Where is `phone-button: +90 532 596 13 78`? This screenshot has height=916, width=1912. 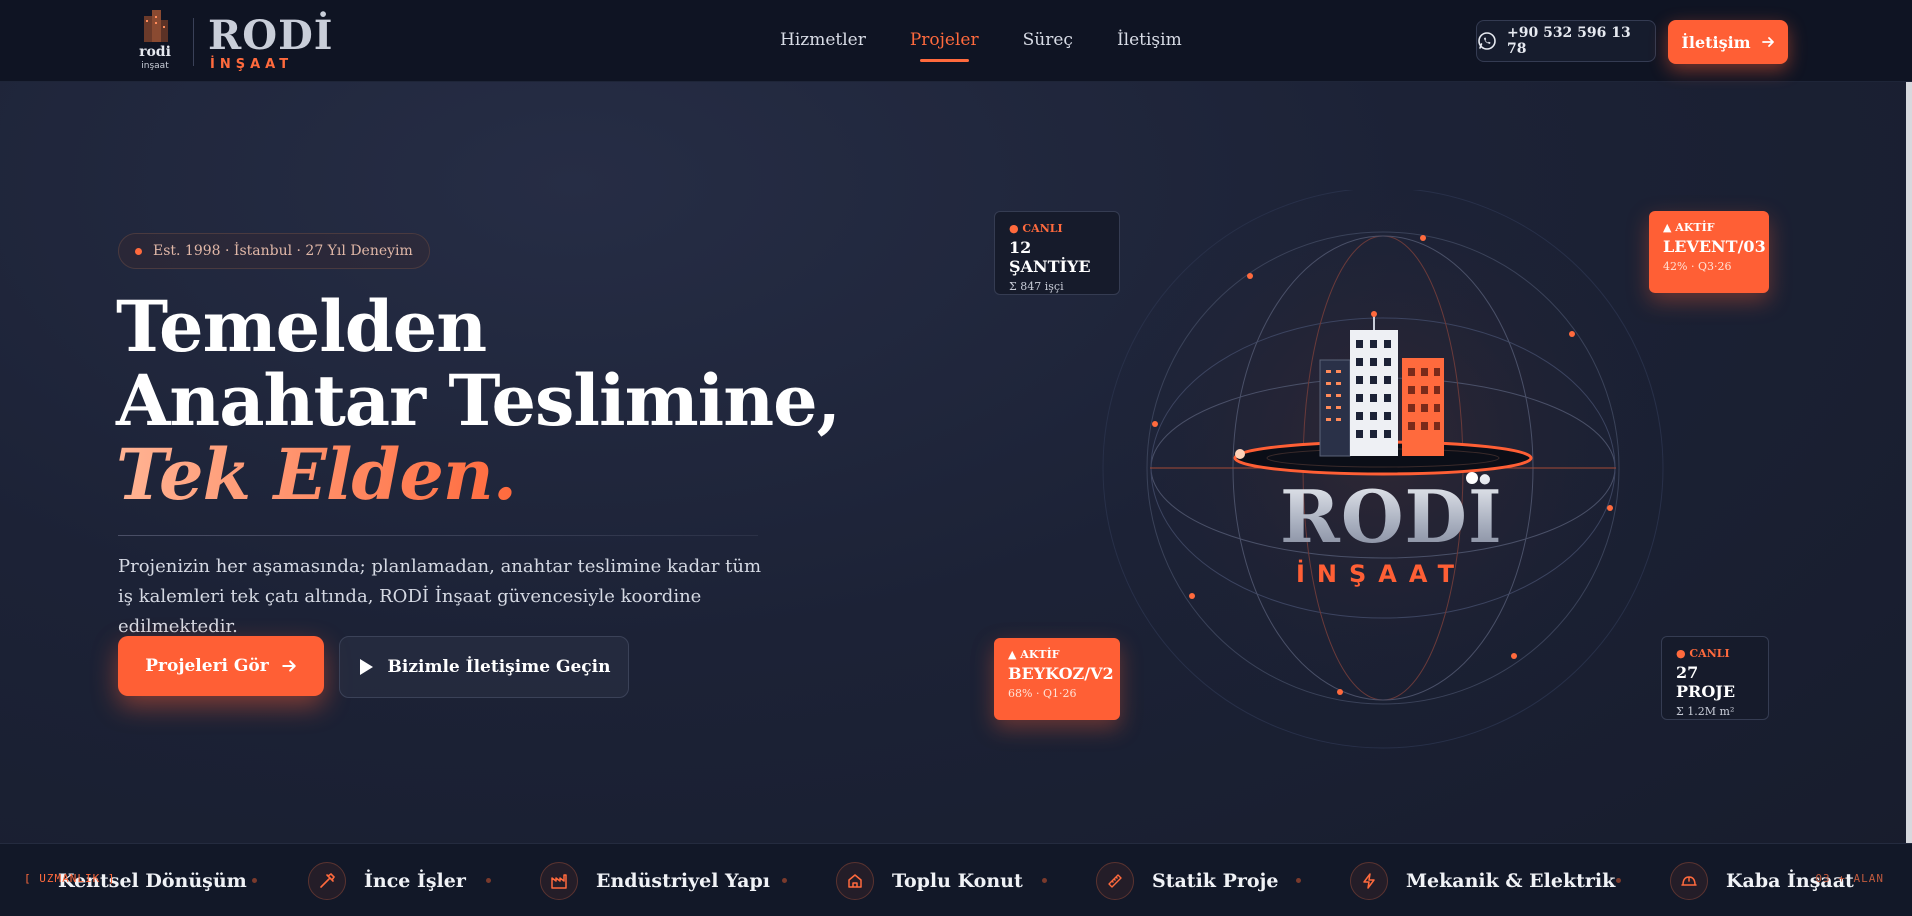 phone-button: +90 532 596 13 78 is located at coordinates (1566, 41).